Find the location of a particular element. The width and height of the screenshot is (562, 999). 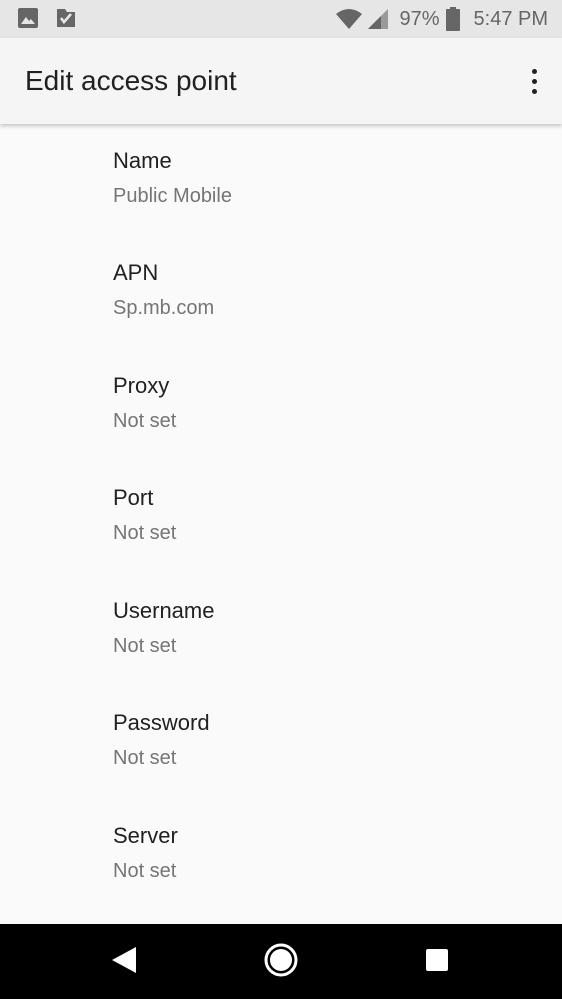

pref-item-port: Port Not set is located at coordinates (281, 517).